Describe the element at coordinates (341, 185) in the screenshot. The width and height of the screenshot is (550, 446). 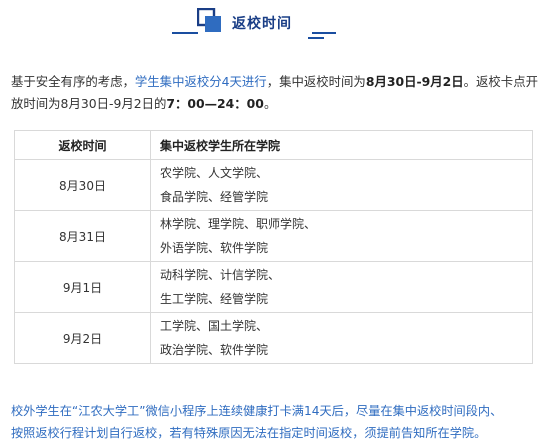
I see `row-colleges: 农学院、人文学院、 食品学院、经管学院` at that location.